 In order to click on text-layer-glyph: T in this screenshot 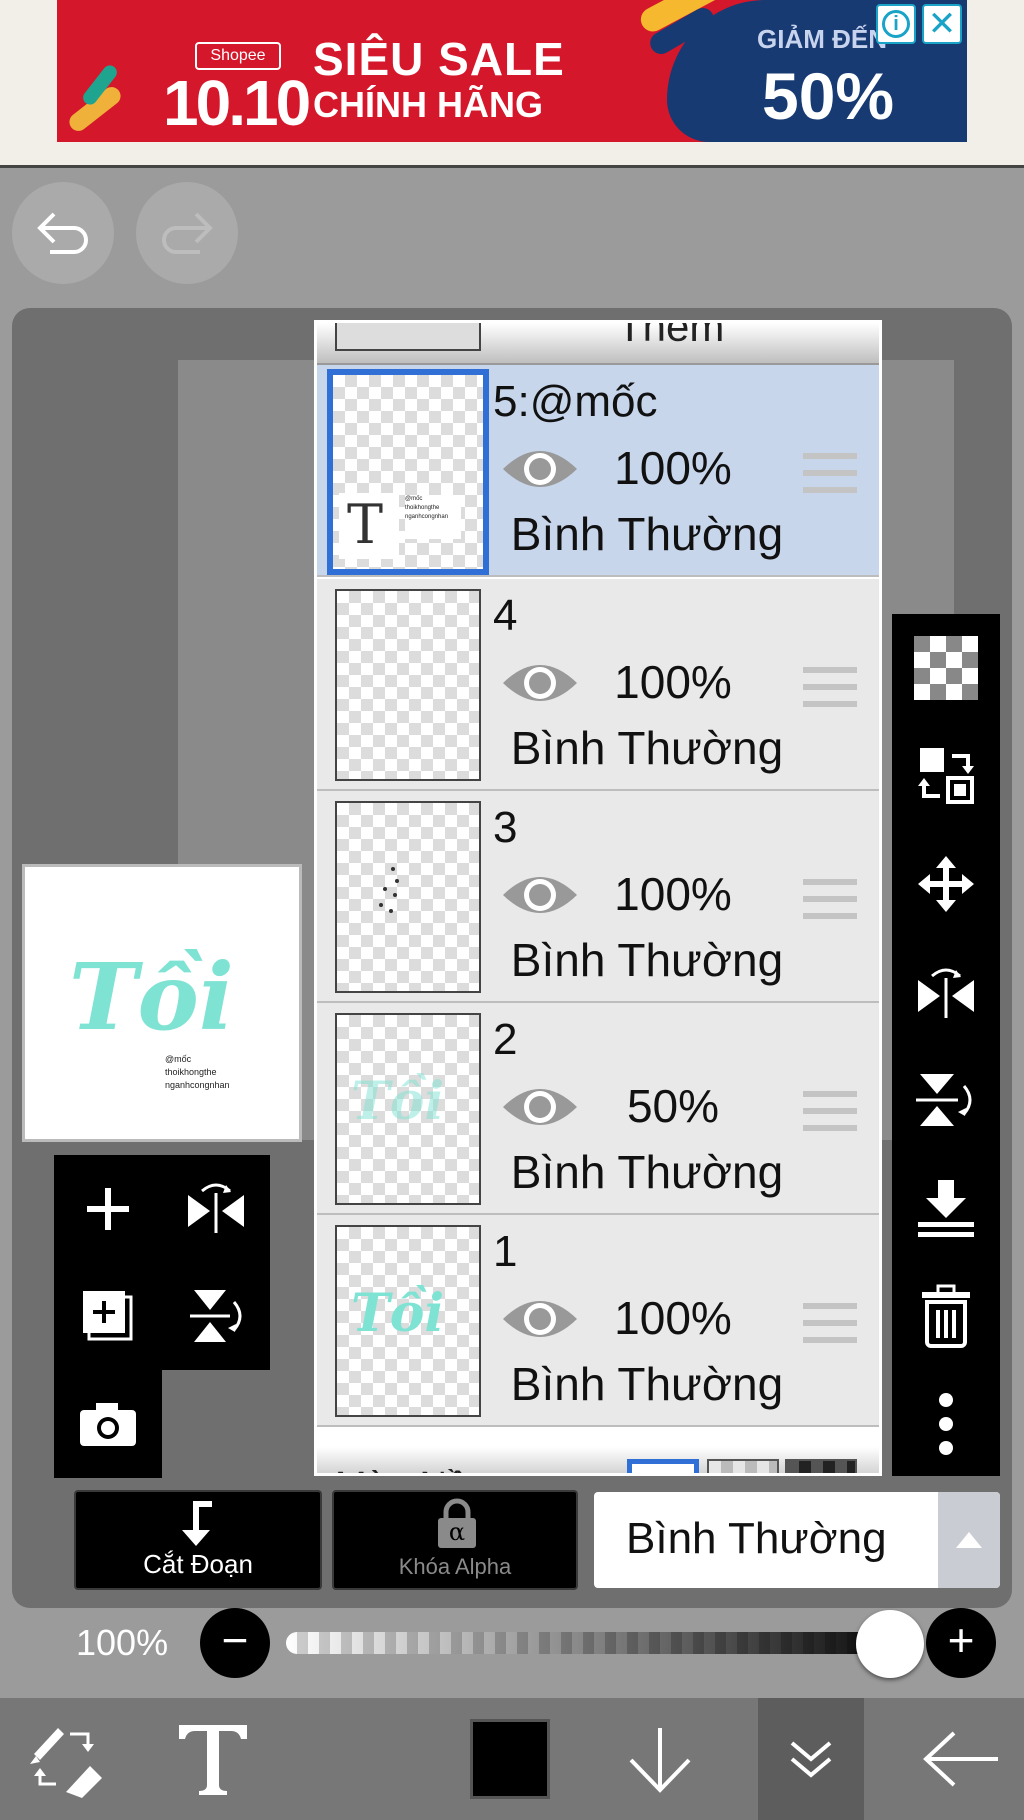, I will do `click(365, 524)`.